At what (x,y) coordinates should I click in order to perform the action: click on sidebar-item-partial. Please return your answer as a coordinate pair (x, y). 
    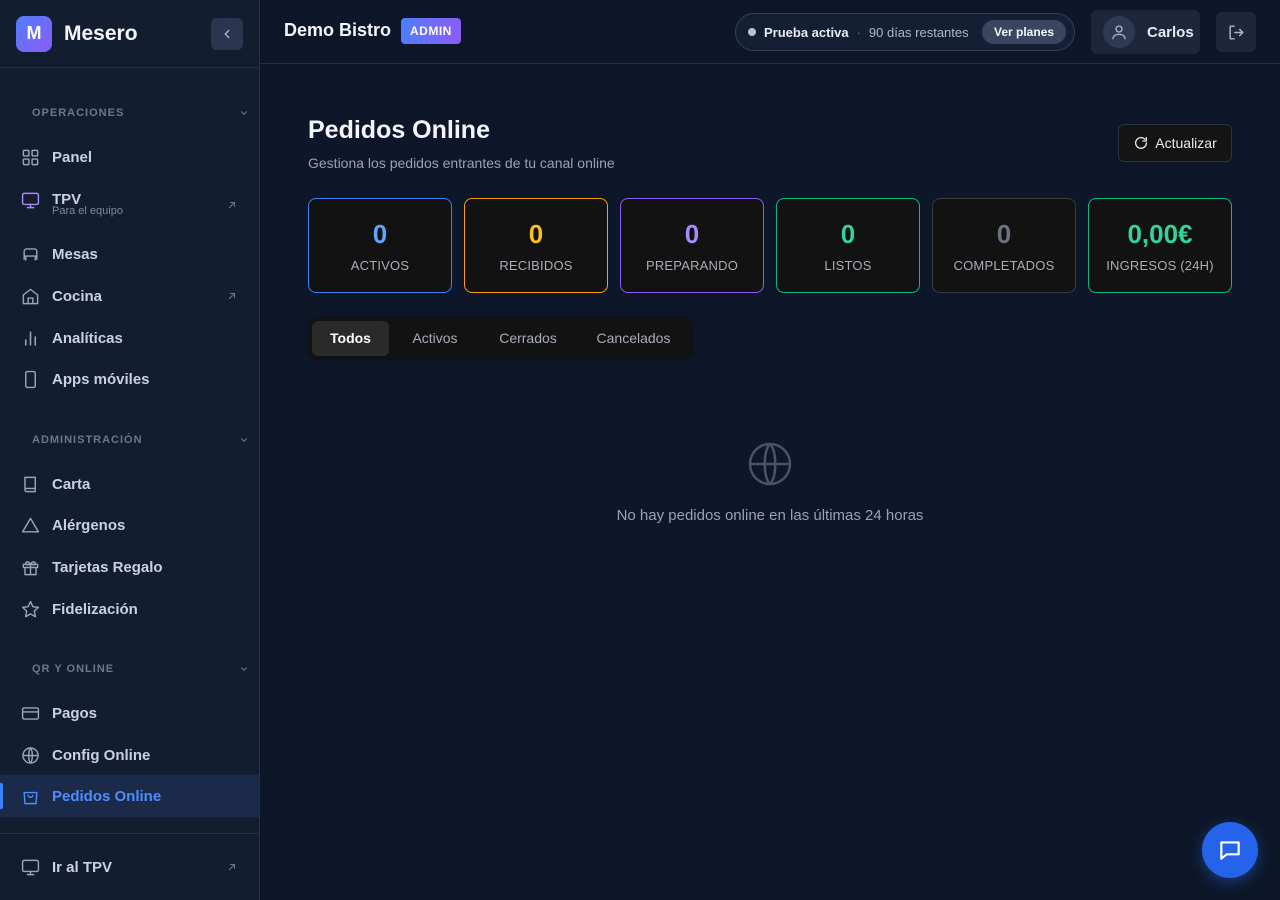
    Looking at the image, I should click on (129, 827).